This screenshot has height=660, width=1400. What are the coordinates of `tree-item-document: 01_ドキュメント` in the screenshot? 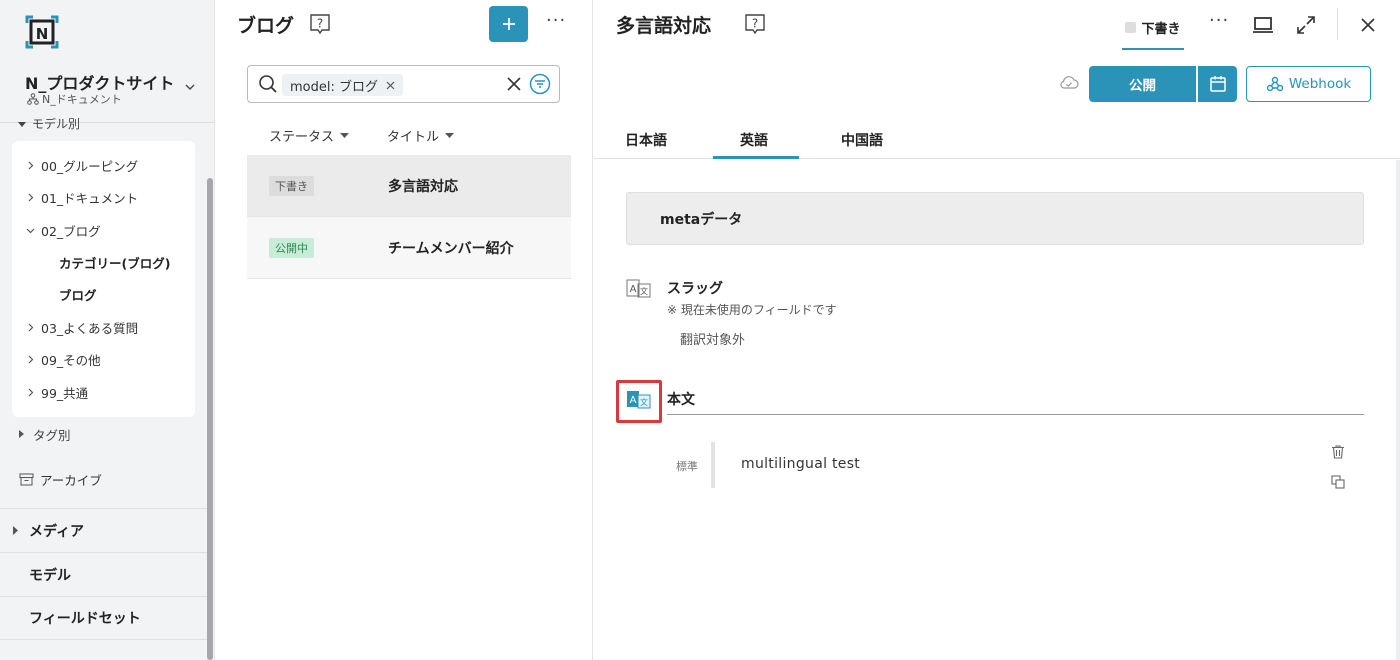 It's located at (82, 197).